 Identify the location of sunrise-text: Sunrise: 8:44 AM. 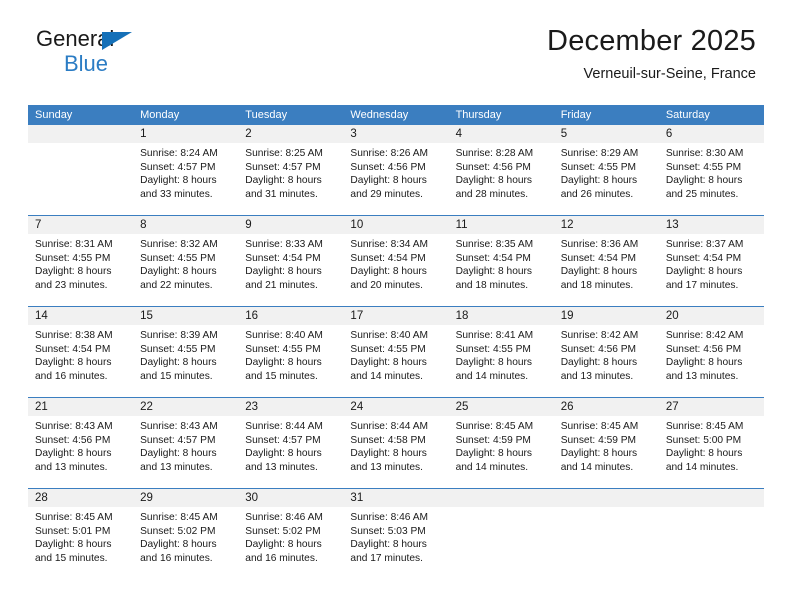
(389, 426).